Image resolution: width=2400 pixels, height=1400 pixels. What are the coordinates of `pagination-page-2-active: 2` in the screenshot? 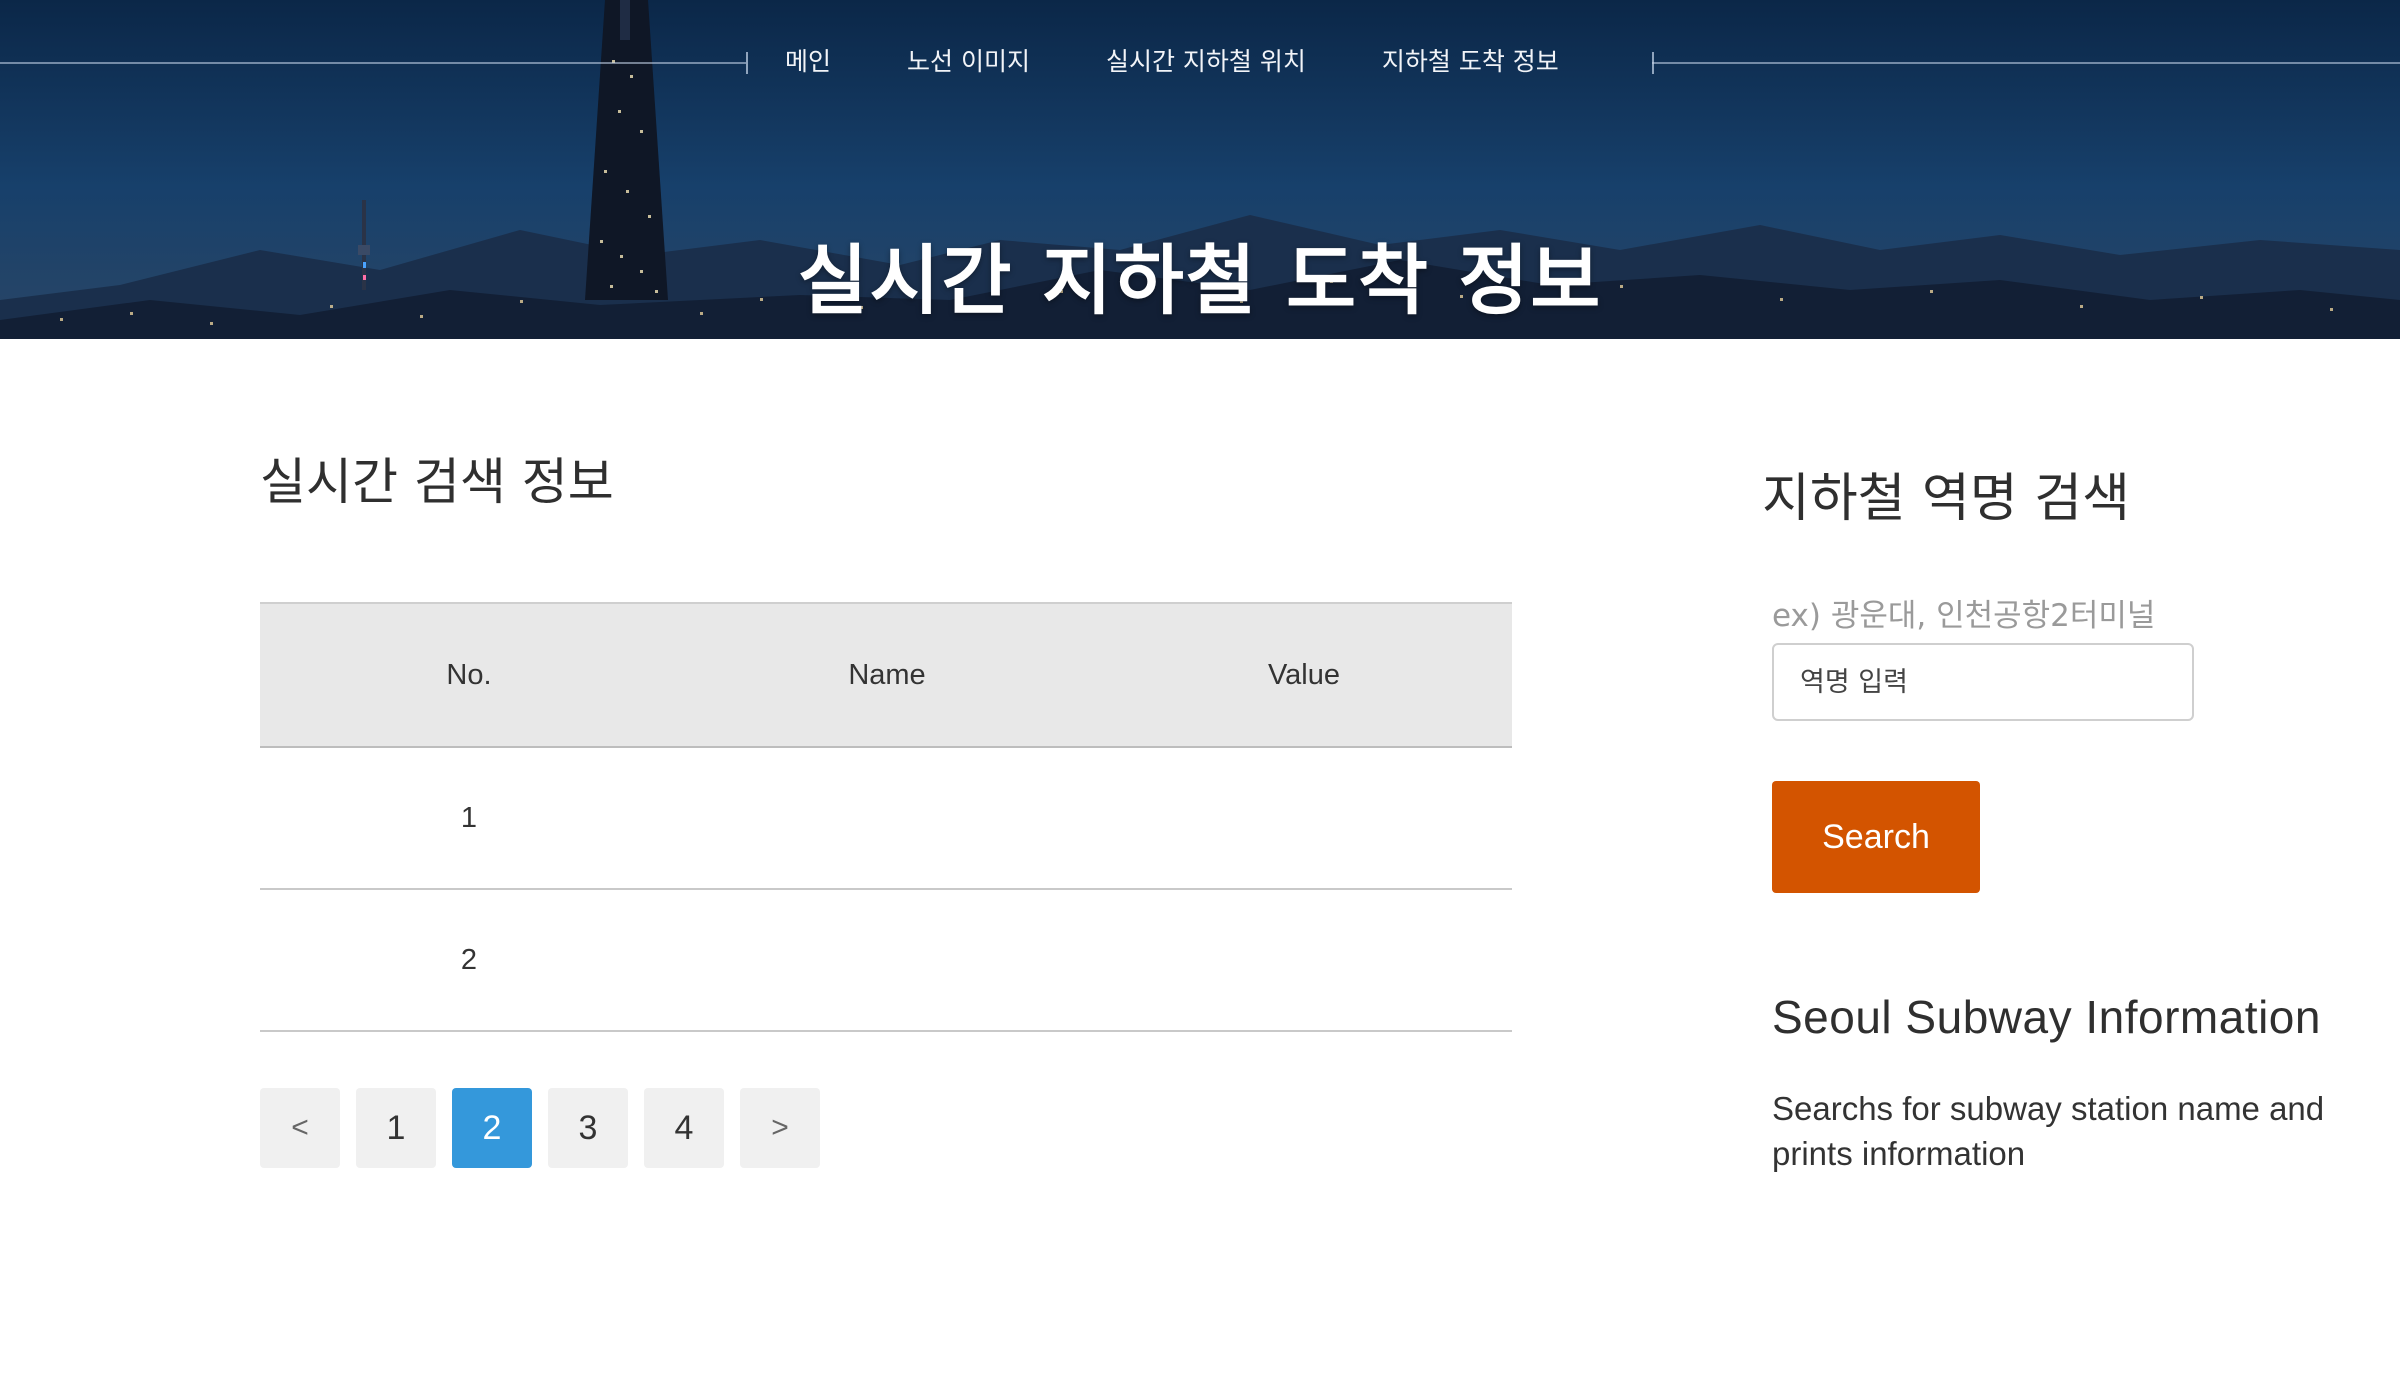 It's located at (492, 1128).